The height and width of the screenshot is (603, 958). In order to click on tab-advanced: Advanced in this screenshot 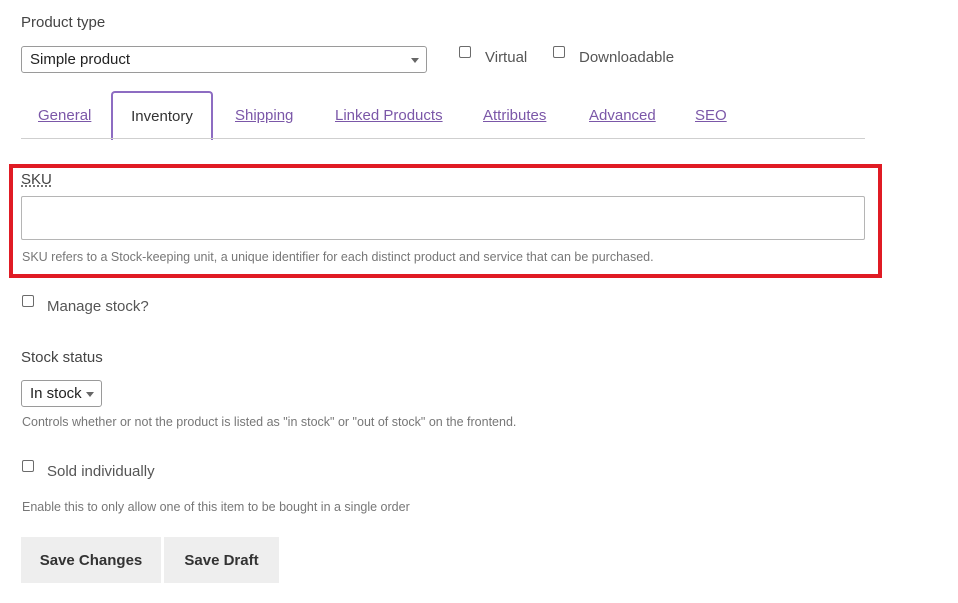, I will do `click(622, 115)`.